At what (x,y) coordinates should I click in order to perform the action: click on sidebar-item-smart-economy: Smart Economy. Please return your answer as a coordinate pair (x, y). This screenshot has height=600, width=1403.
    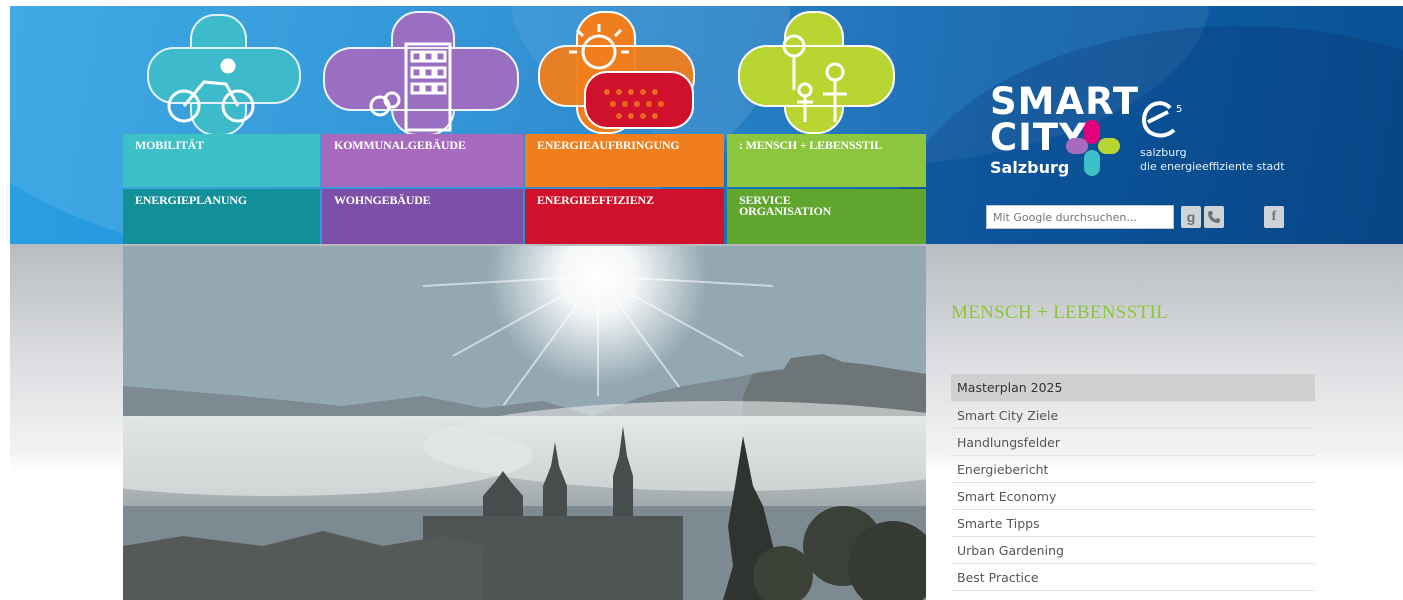
    Looking at the image, I should click on (1133, 496).